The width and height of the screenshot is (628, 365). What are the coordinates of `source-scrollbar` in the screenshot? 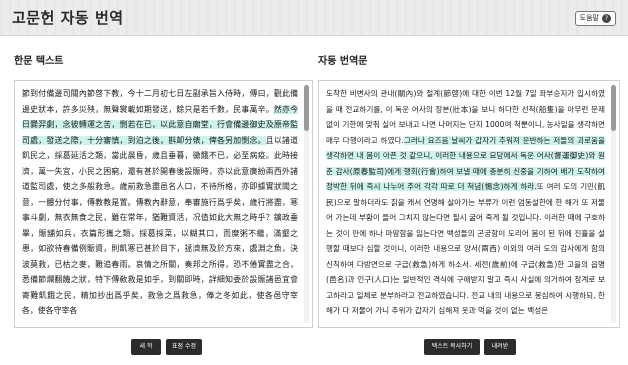 It's located at (306, 204).